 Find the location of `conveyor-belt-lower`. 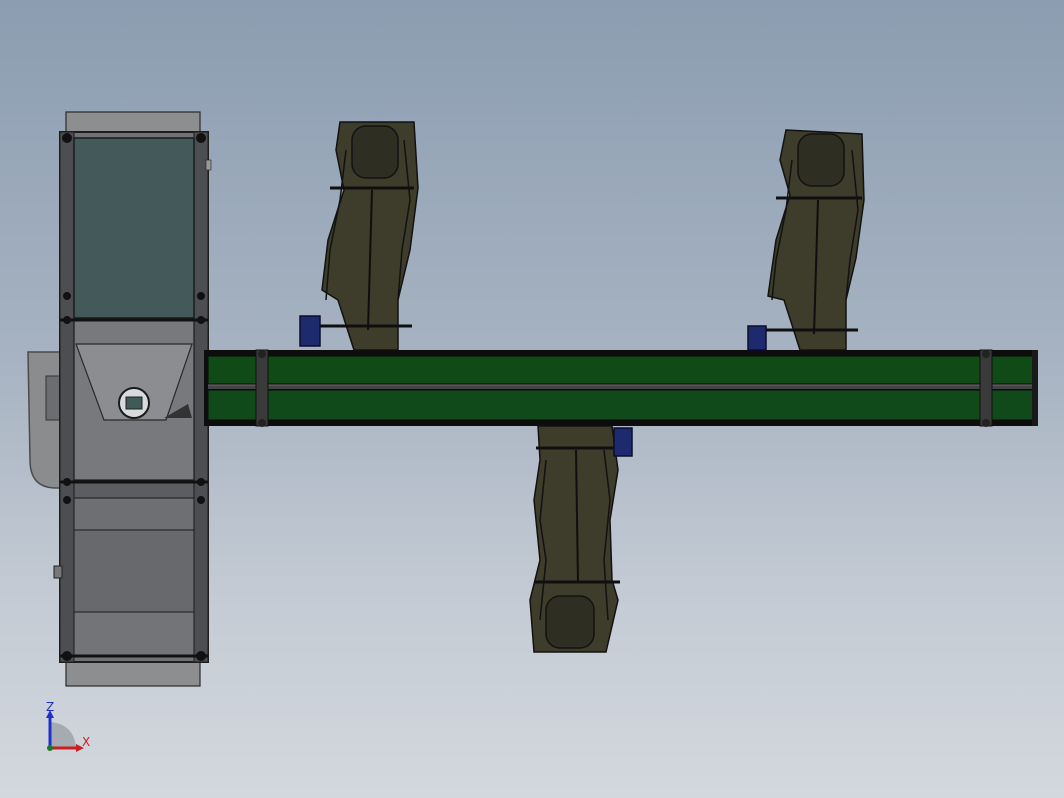

conveyor-belt-lower is located at coordinates (621, 405).